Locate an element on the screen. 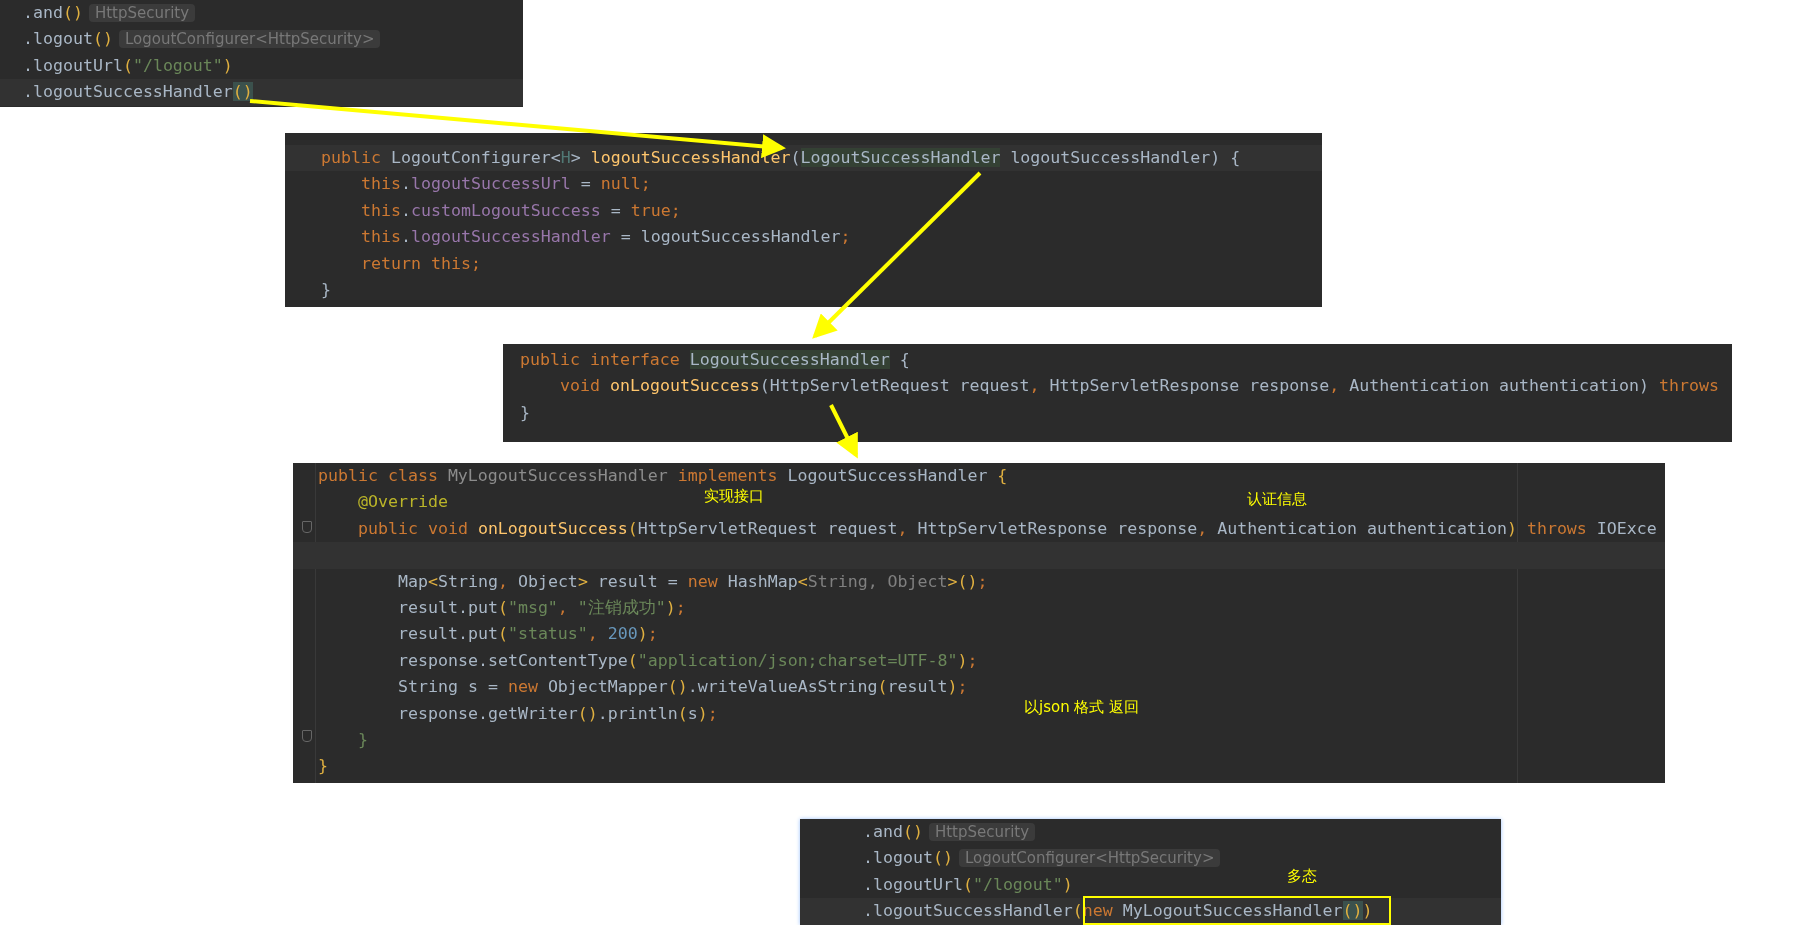  code-text: } is located at coordinates (326, 289).